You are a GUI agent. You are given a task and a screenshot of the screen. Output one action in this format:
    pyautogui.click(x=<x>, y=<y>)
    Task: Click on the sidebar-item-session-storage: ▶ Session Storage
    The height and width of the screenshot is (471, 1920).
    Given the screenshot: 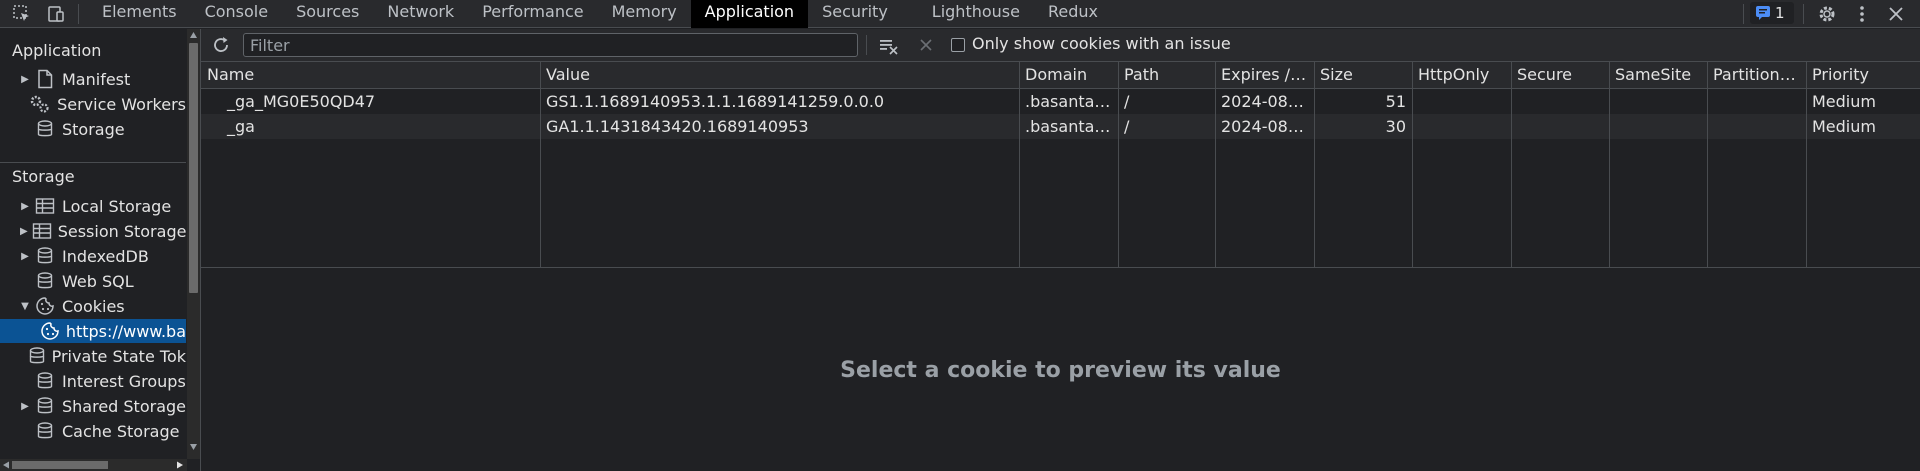 What is the action you would take?
    pyautogui.click(x=93, y=231)
    